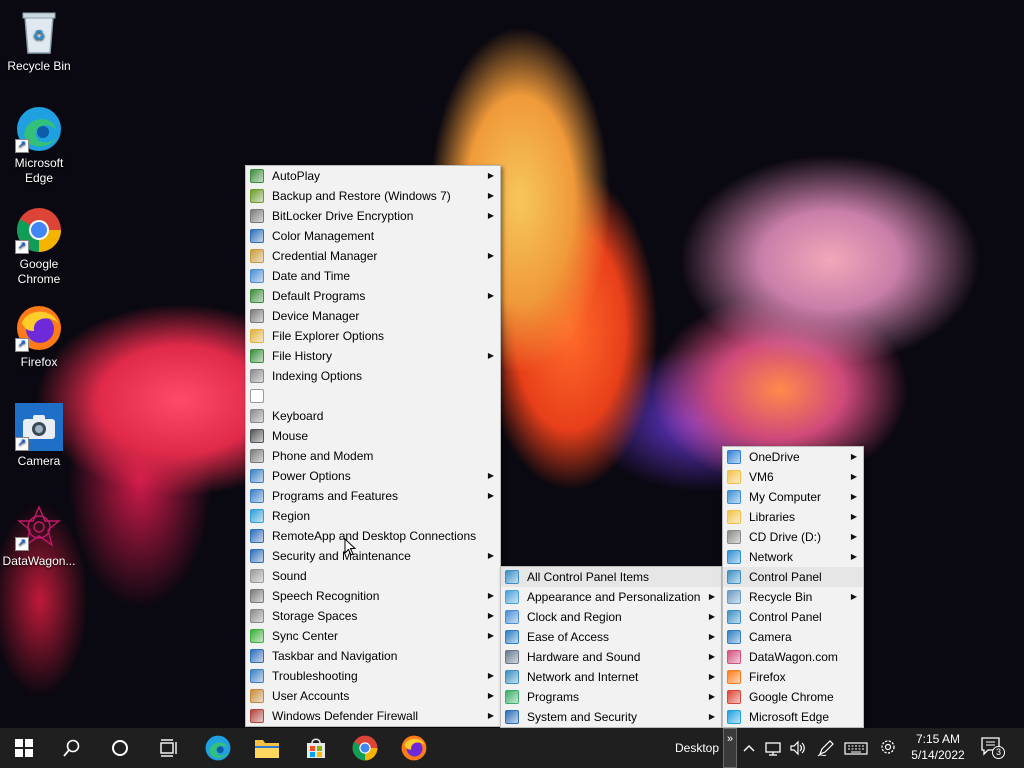 The width and height of the screenshot is (1024, 768). I want to click on desktop-icon-edge: ↗ Microsoft Edge, so click(39, 145).